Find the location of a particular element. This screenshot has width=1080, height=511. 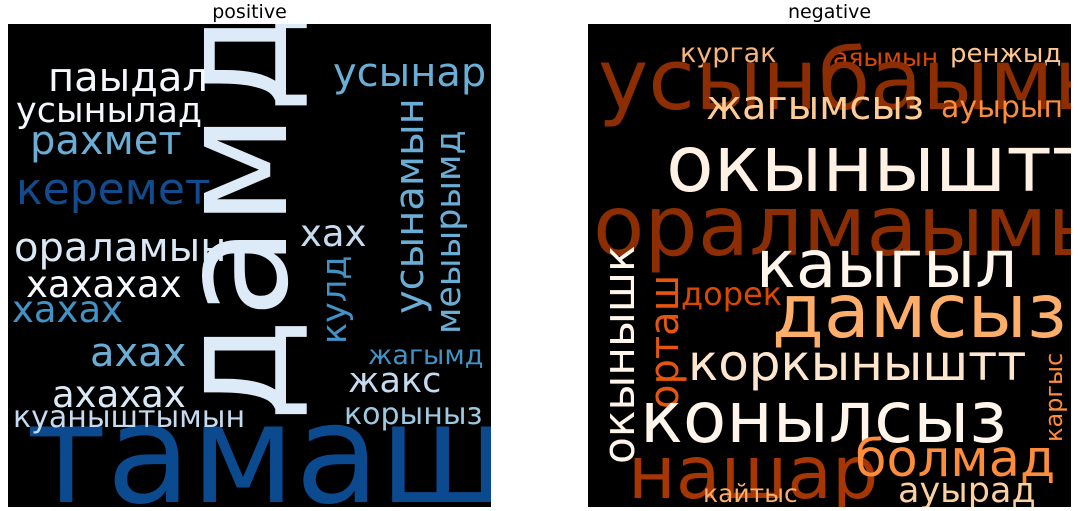

word-positive-10: хахах is located at coordinates (67, 309).